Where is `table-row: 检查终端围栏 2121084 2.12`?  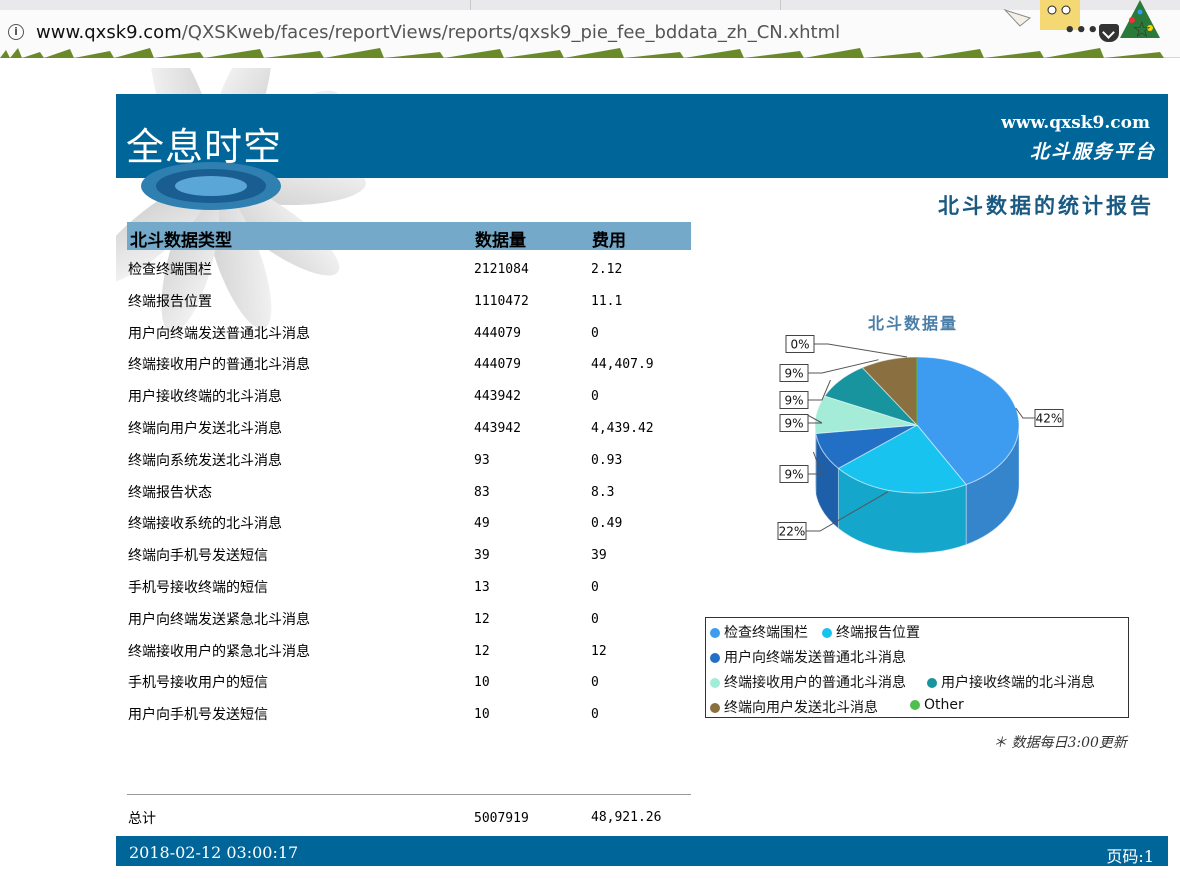 table-row: 检查终端围栏 2121084 2.12 is located at coordinates (350, 275).